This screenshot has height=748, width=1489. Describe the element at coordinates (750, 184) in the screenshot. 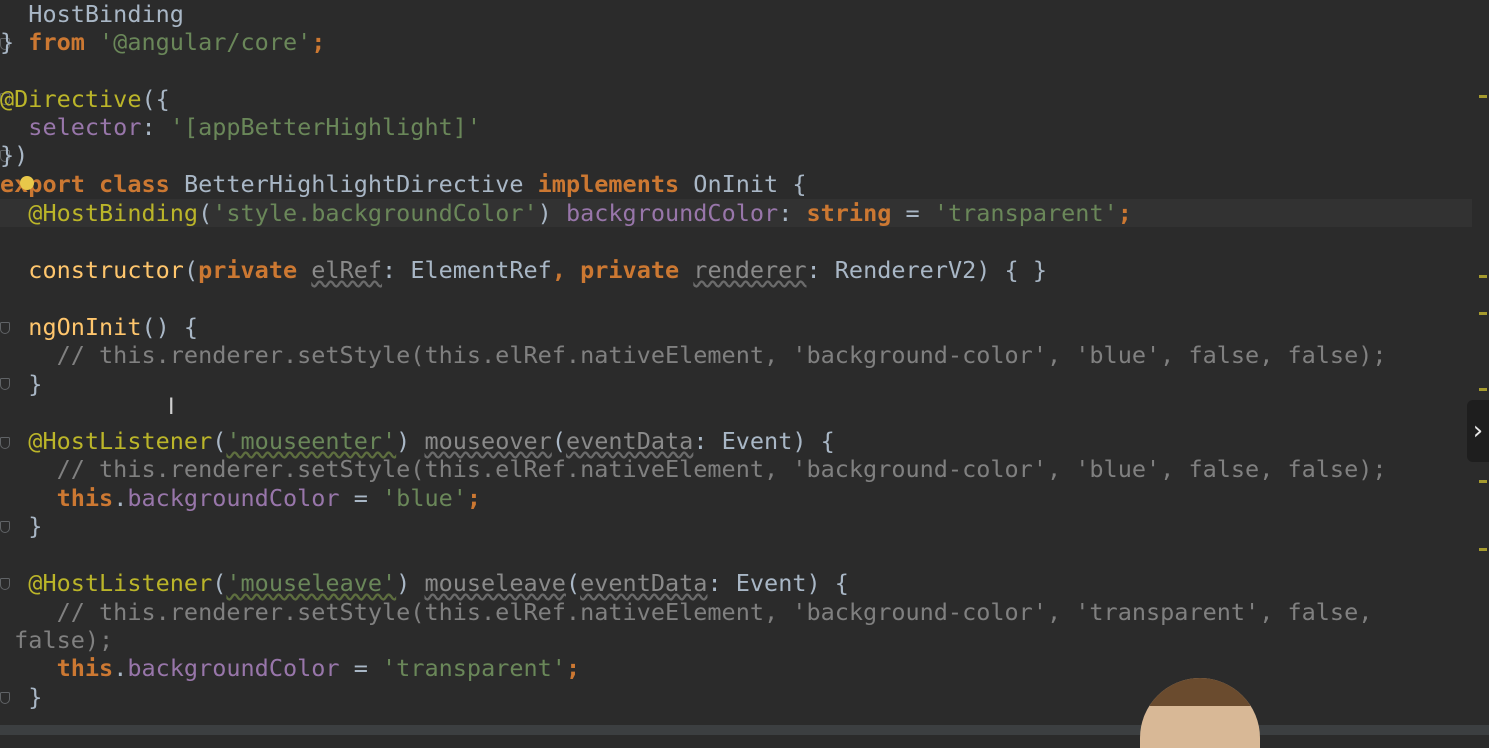

I see `code-token: OnInit {` at that location.